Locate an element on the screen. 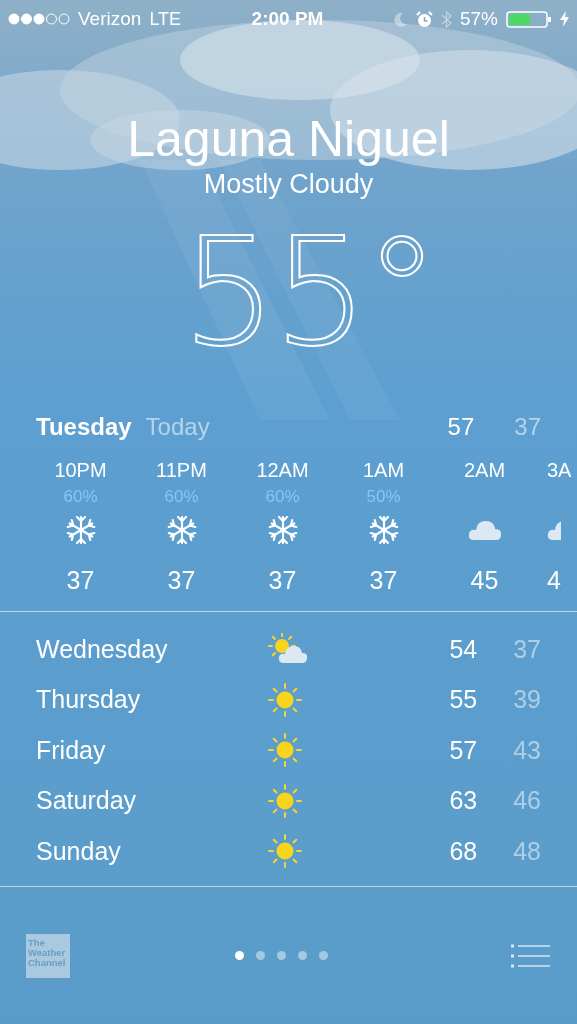 The image size is (577, 1024). network-type: LTE is located at coordinates (165, 19).